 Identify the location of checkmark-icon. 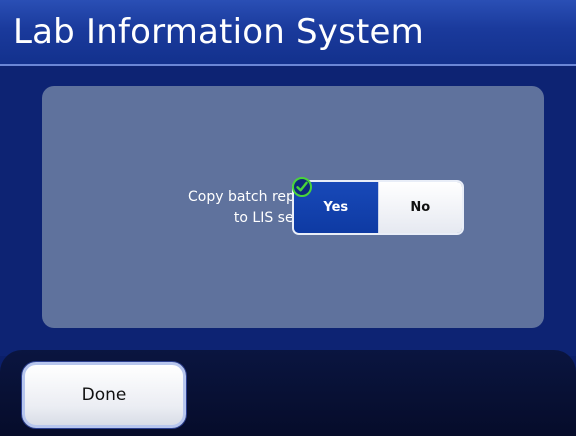
(302, 187).